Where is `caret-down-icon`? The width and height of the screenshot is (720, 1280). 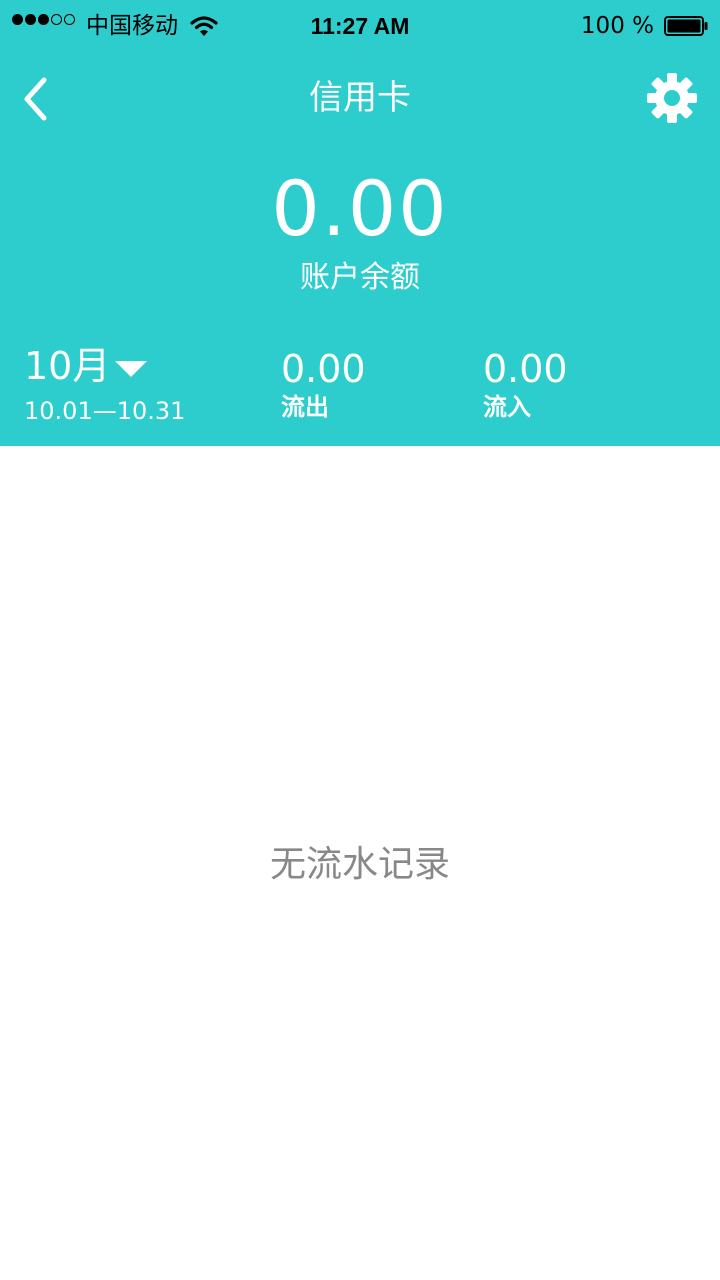
caret-down-icon is located at coordinates (131, 369).